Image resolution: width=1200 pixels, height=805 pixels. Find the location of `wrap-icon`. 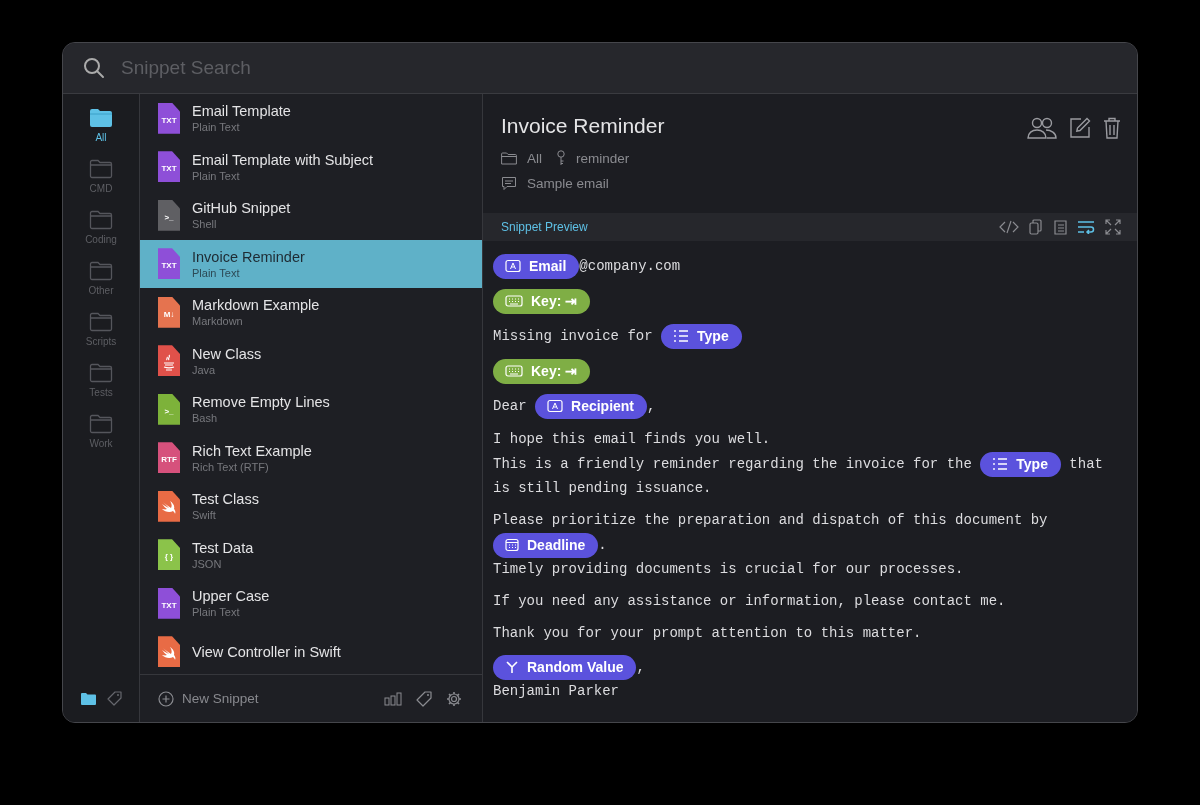

wrap-icon is located at coordinates (1086, 227).